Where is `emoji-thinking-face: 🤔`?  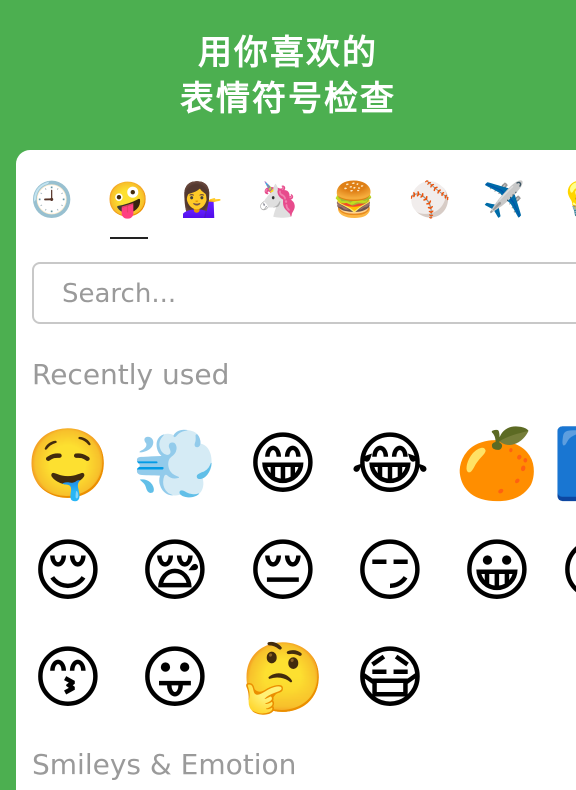
emoji-thinking-face: 🤔 is located at coordinates (283, 679).